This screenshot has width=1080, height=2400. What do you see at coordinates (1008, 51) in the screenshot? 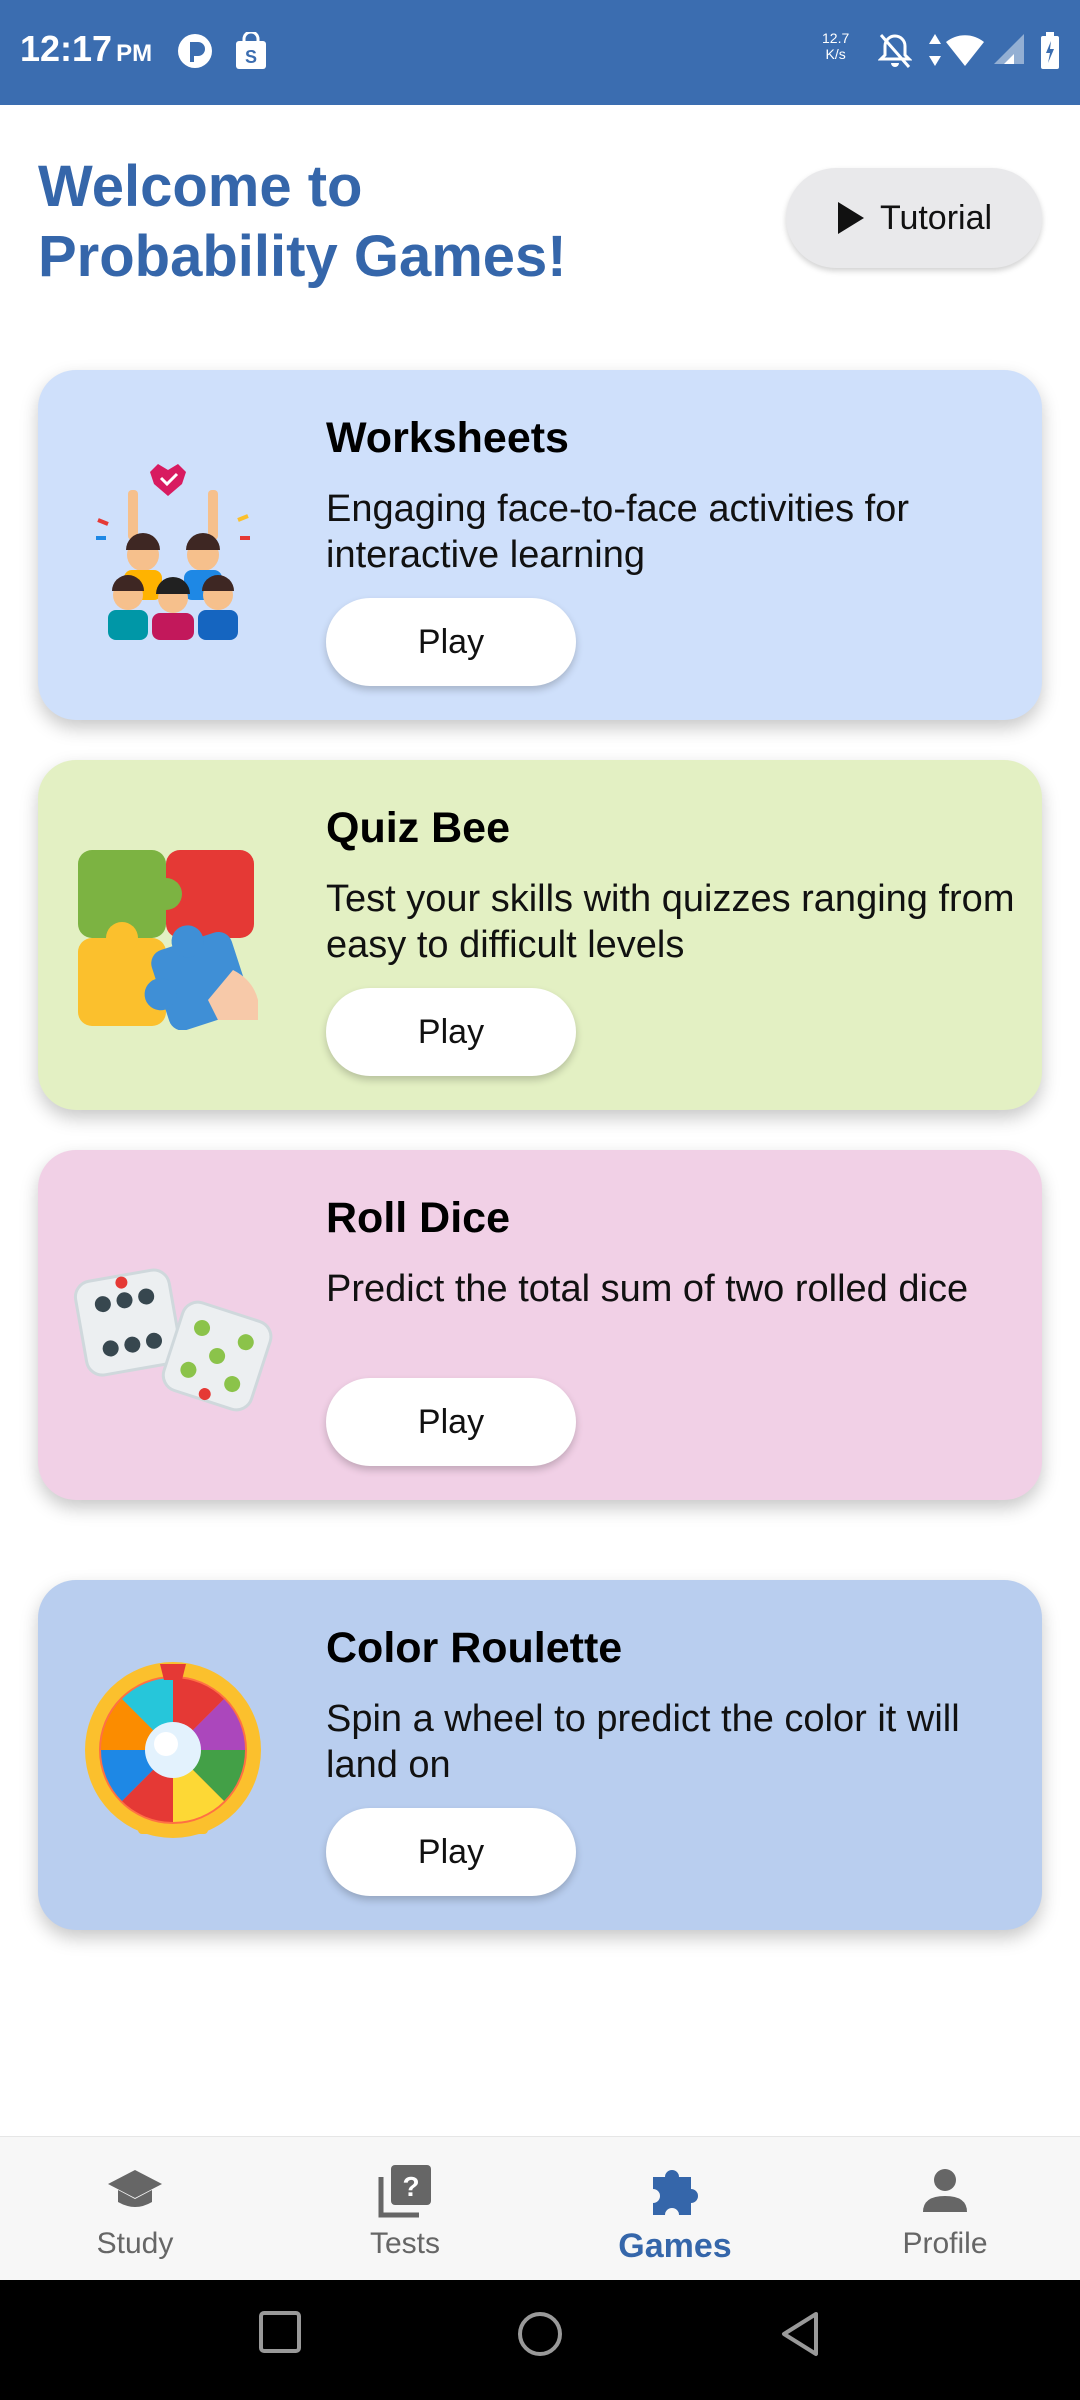
I see `signal-icon` at bounding box center [1008, 51].